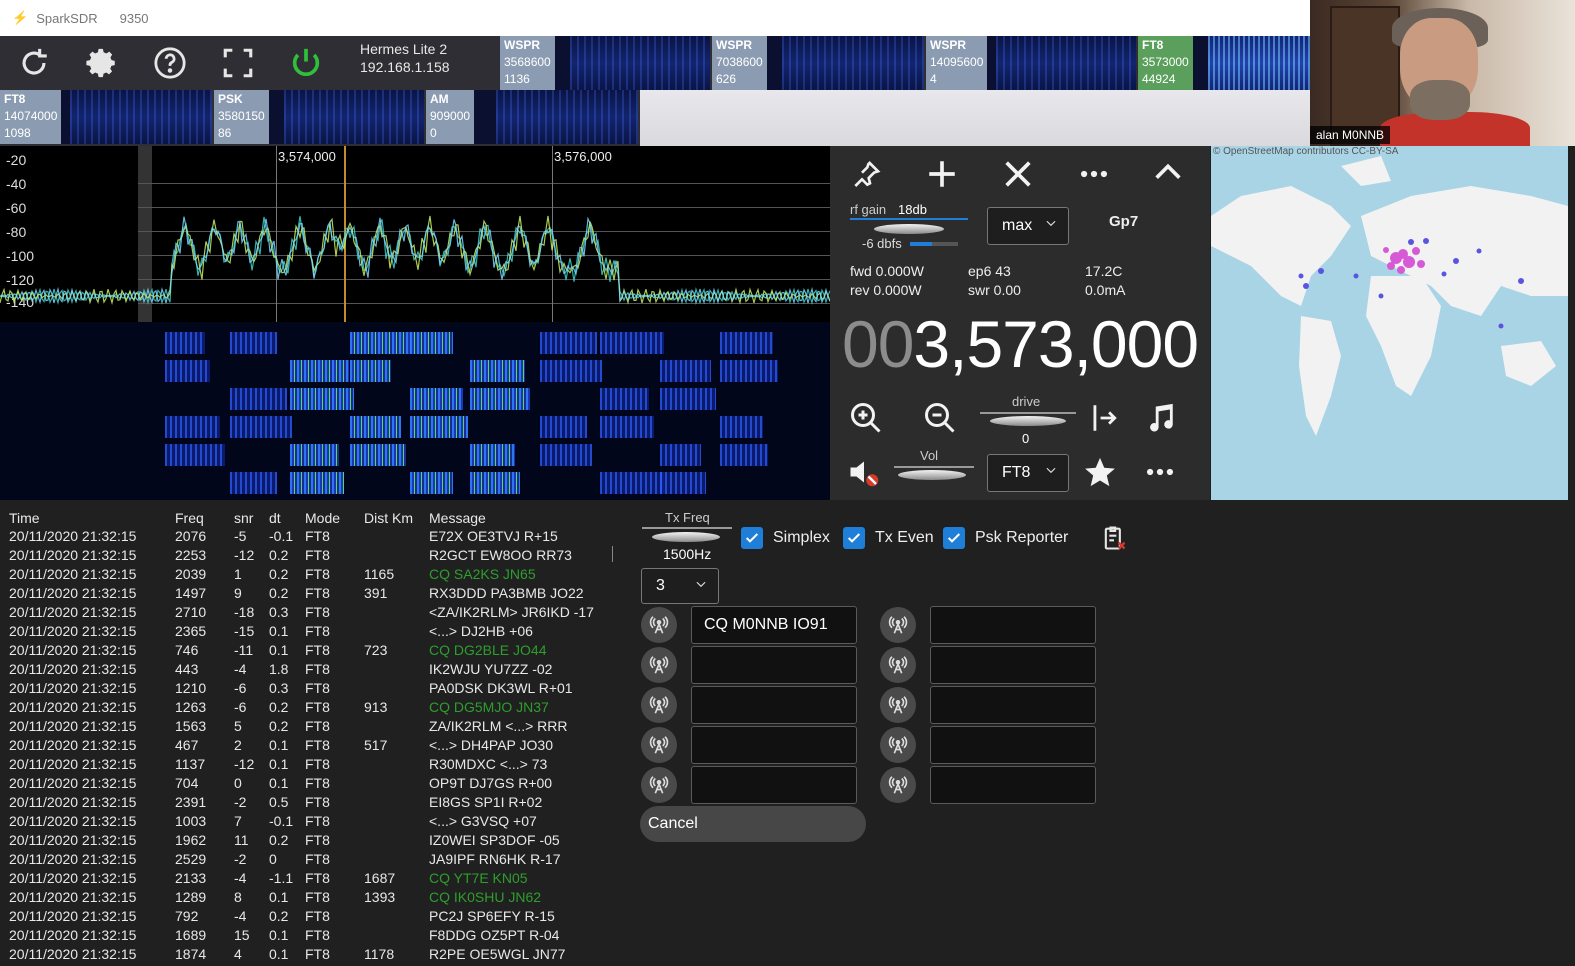 This screenshot has height=966, width=1575. What do you see at coordinates (1168, 172) in the screenshot?
I see `chevron-up-icon` at bounding box center [1168, 172].